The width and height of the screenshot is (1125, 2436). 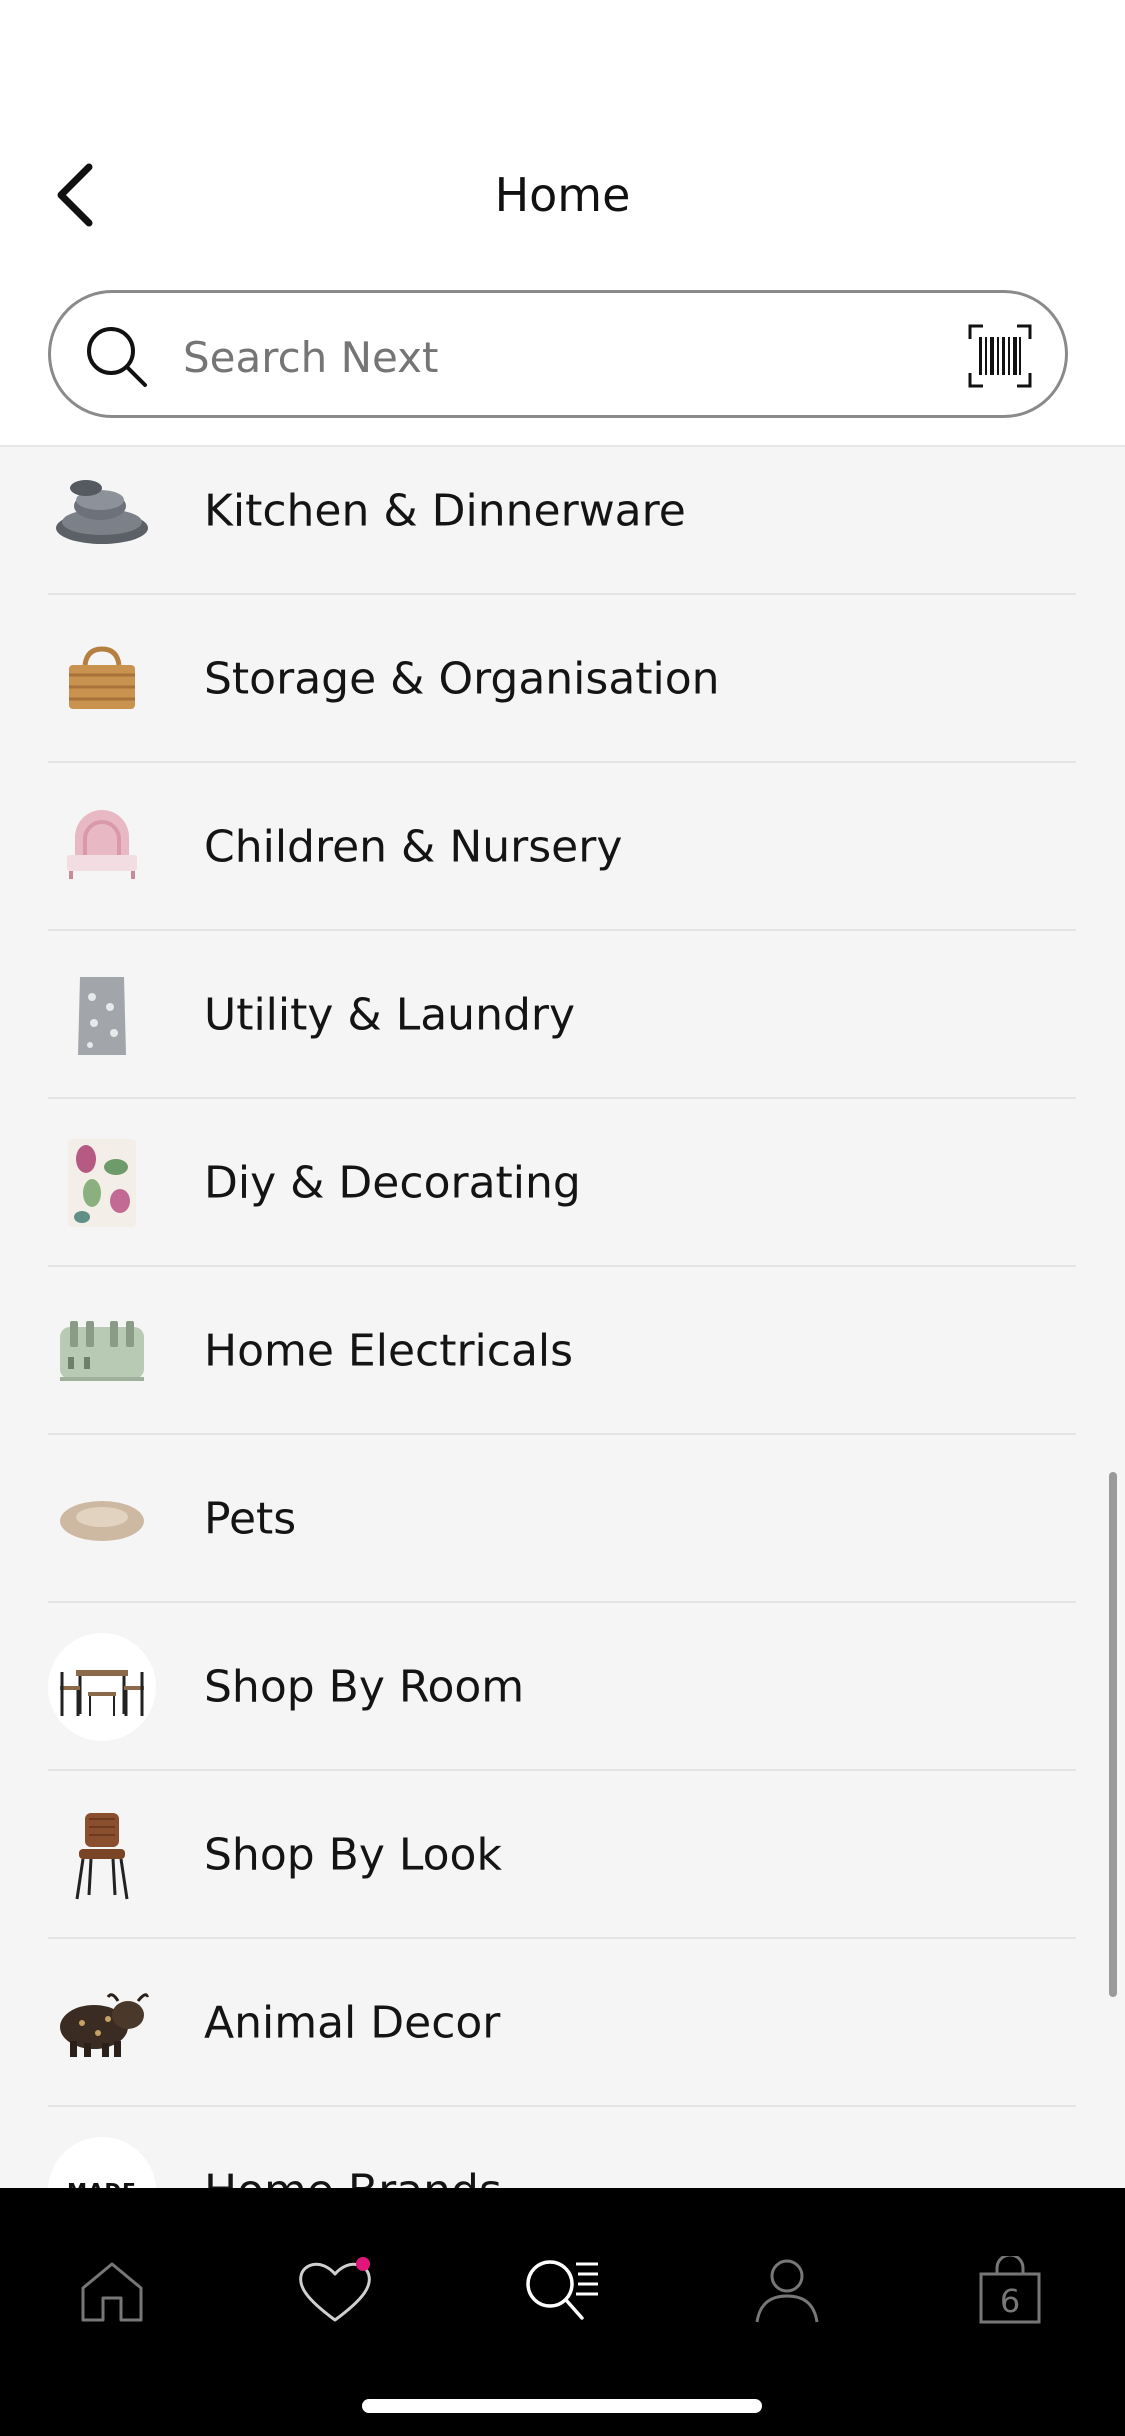 I want to click on barcode-scan-icon, so click(x=1000, y=356).